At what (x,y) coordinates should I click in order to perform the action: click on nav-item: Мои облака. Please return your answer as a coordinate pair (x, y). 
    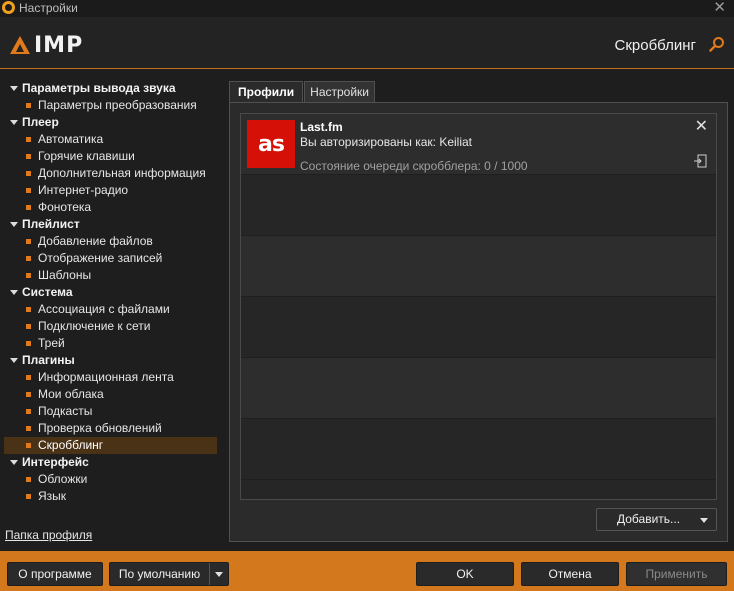
    Looking at the image, I should click on (110, 394).